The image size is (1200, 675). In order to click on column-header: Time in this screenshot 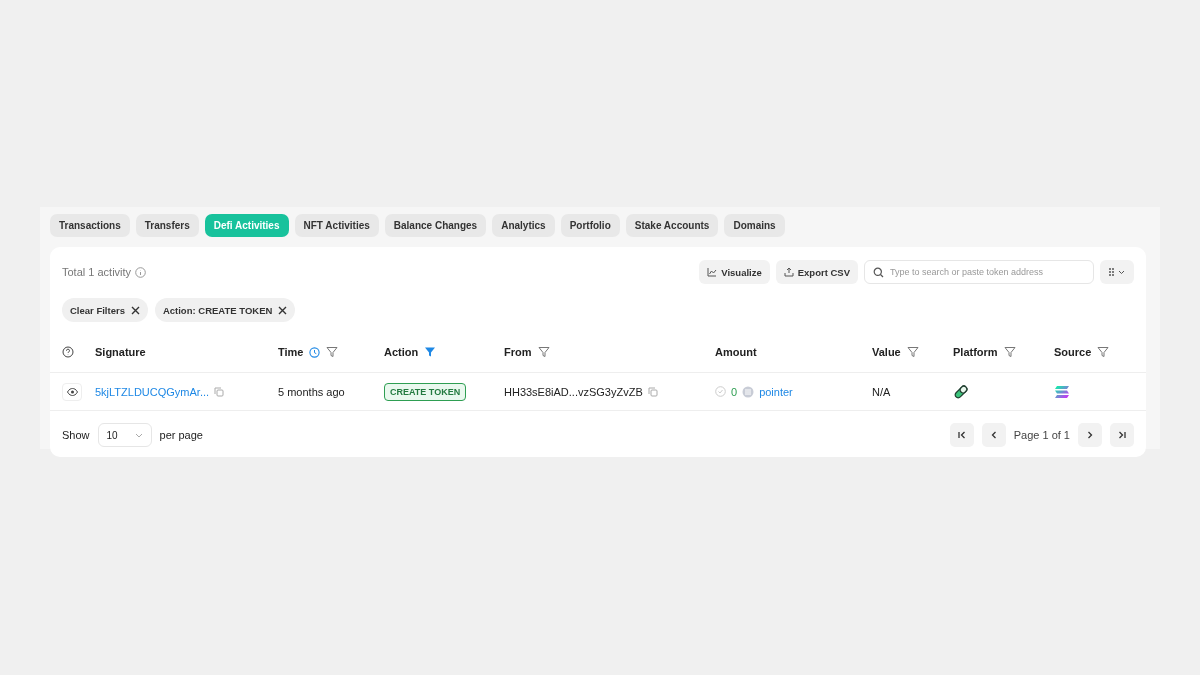, I will do `click(291, 352)`.